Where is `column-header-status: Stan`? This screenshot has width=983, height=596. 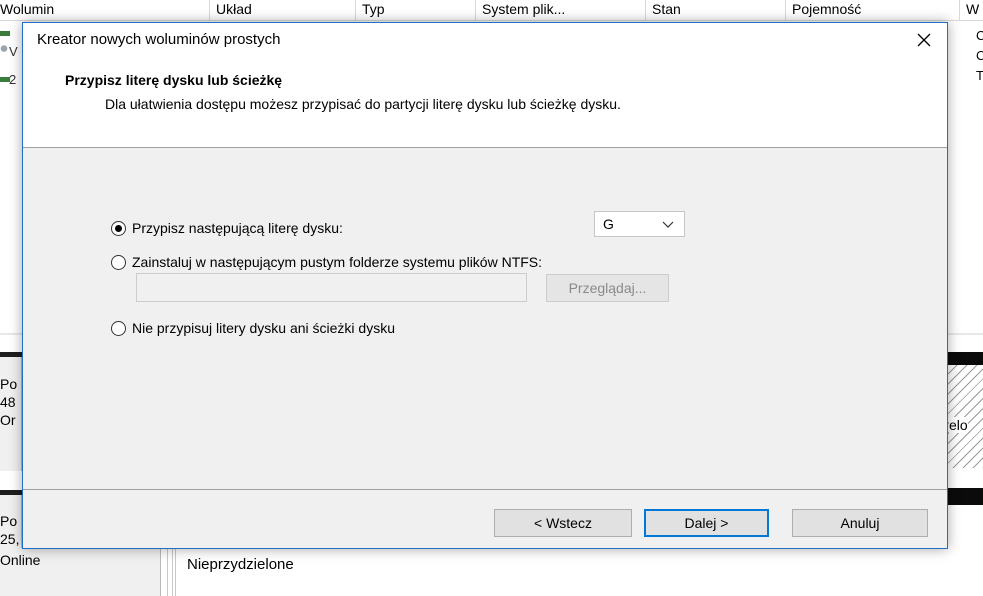
column-header-status: Stan is located at coordinates (716, 10).